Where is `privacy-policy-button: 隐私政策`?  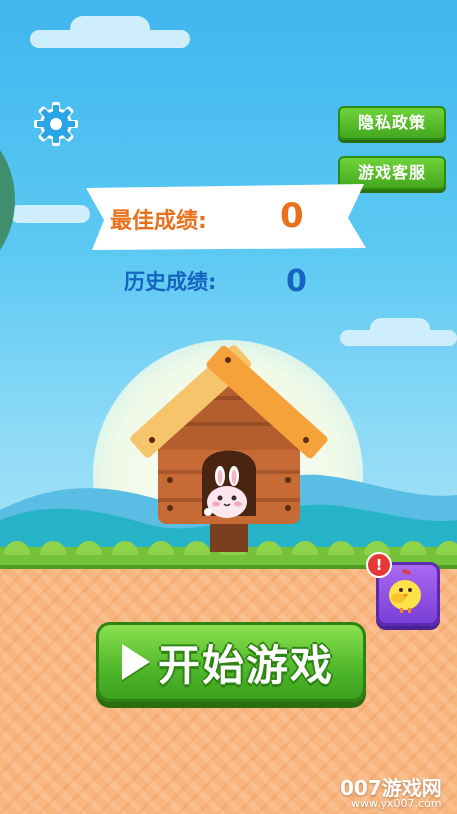
privacy-policy-button: 隐私政策 is located at coordinates (392, 123).